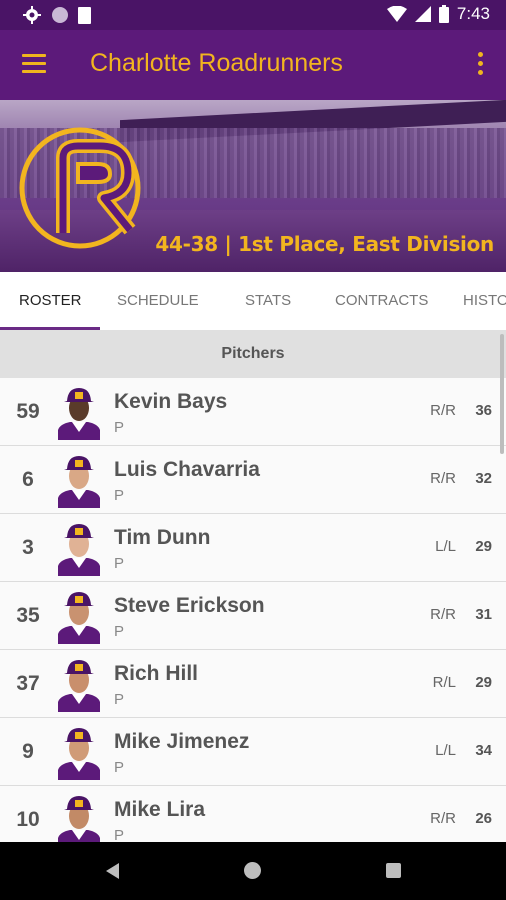 This screenshot has width=506, height=900. What do you see at coordinates (112, 871) in the screenshot?
I see `back-icon` at bounding box center [112, 871].